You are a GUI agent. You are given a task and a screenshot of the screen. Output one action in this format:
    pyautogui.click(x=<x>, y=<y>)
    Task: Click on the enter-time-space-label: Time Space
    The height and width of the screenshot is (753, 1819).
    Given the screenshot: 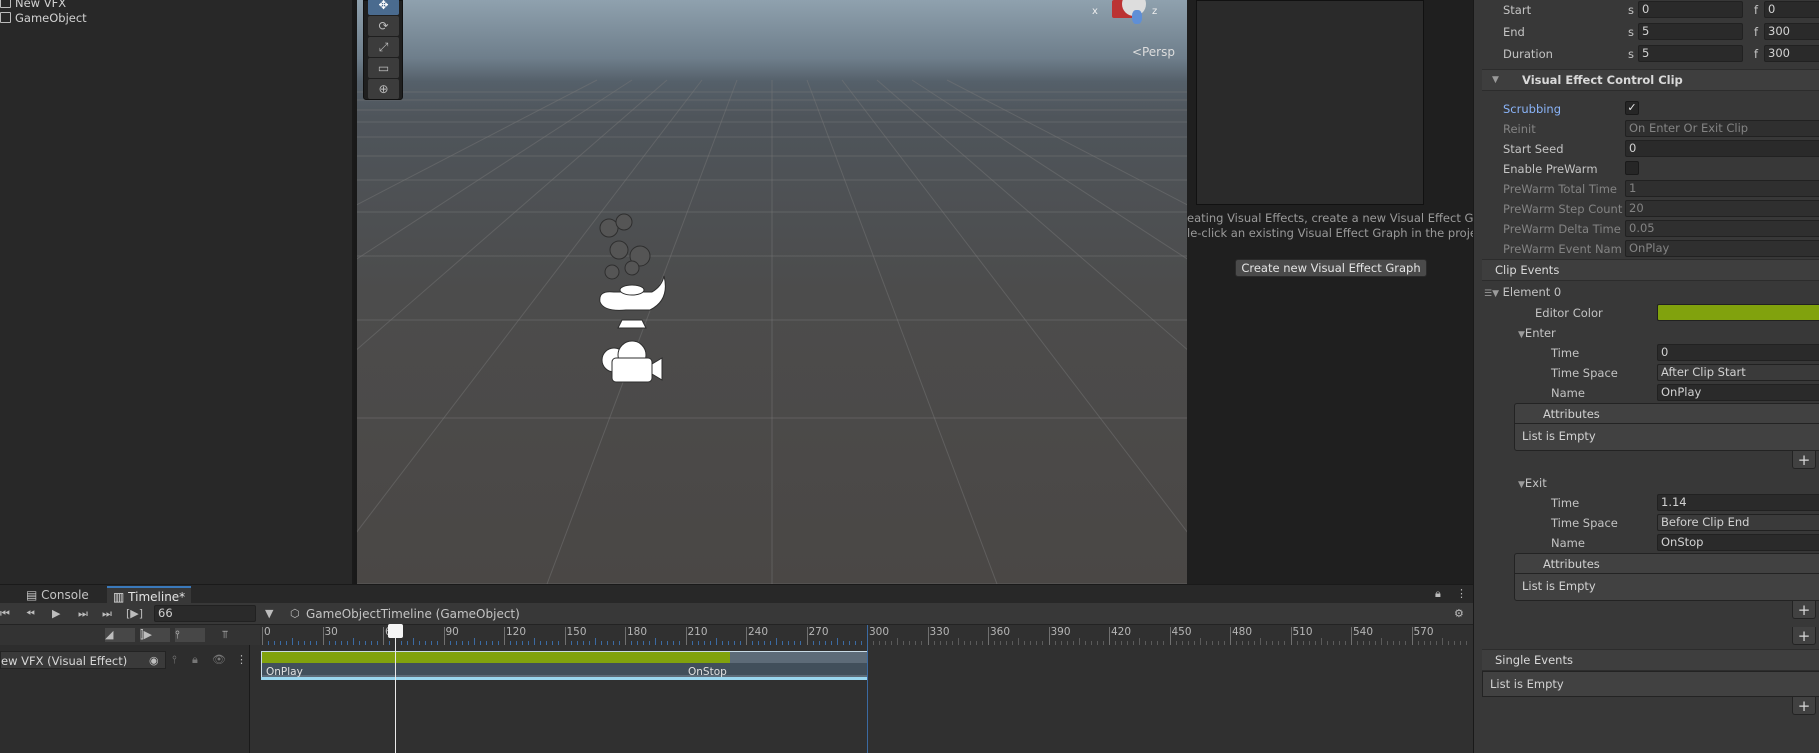 What is the action you would take?
    pyautogui.click(x=1584, y=373)
    